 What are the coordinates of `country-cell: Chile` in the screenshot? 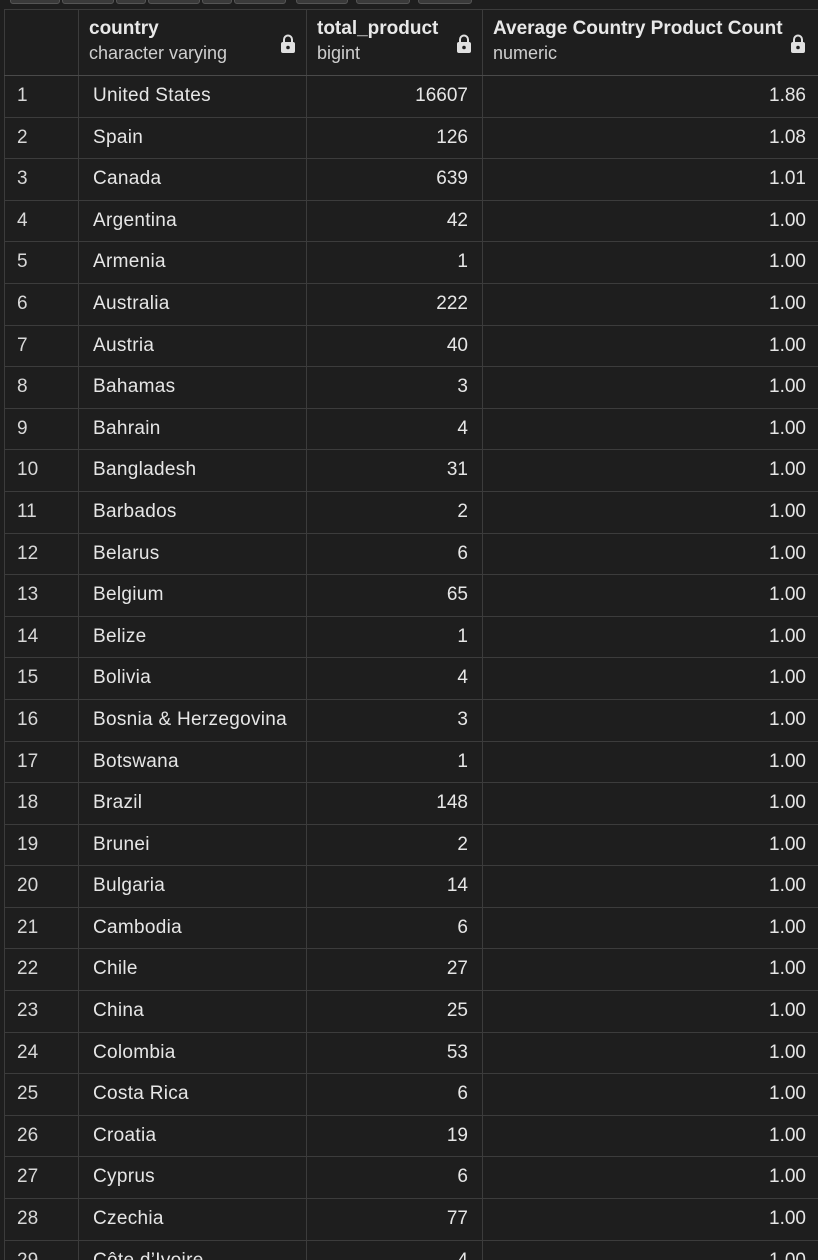 It's located at (192, 970).